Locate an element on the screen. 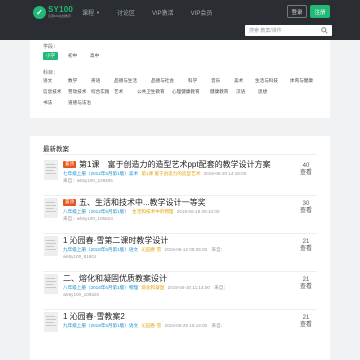 The height and width of the screenshot is (360, 360). subject-chip: 综合实践 is located at coordinates (100, 92).